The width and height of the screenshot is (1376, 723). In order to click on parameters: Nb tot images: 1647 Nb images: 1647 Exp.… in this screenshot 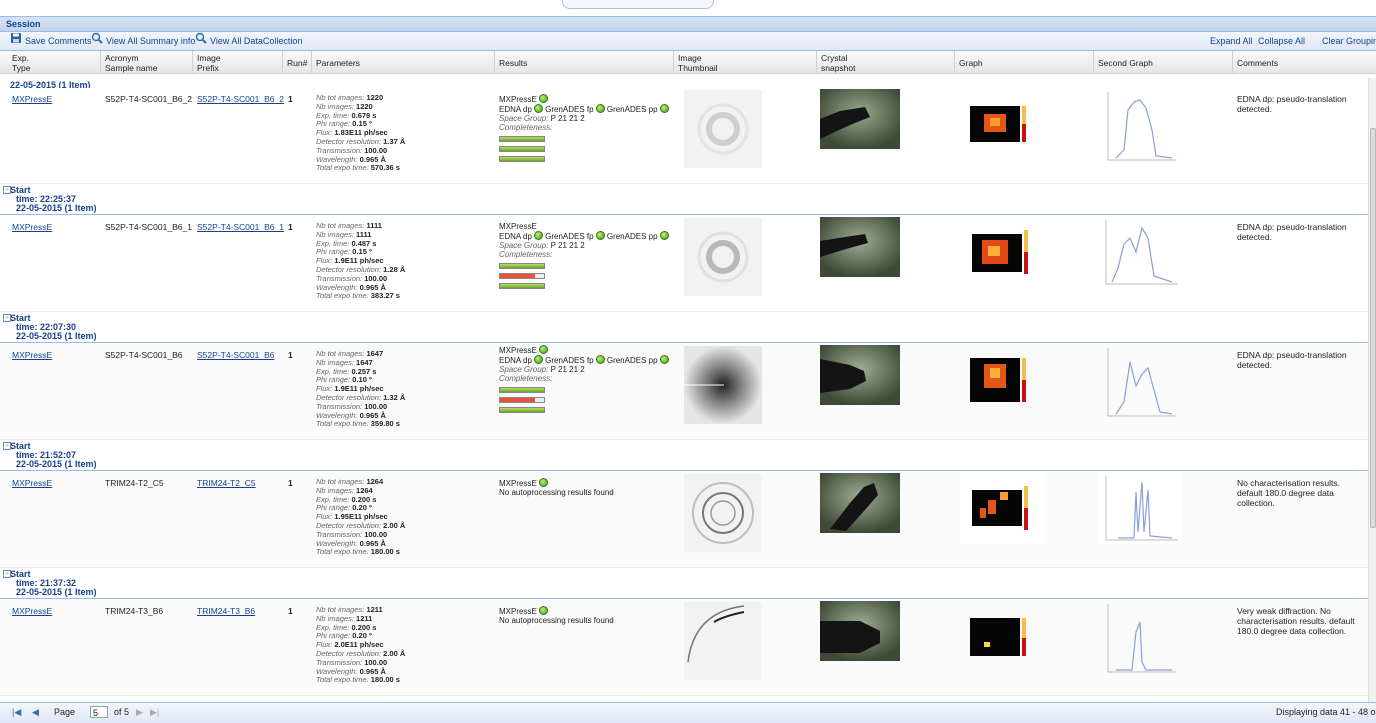, I will do `click(360, 389)`.